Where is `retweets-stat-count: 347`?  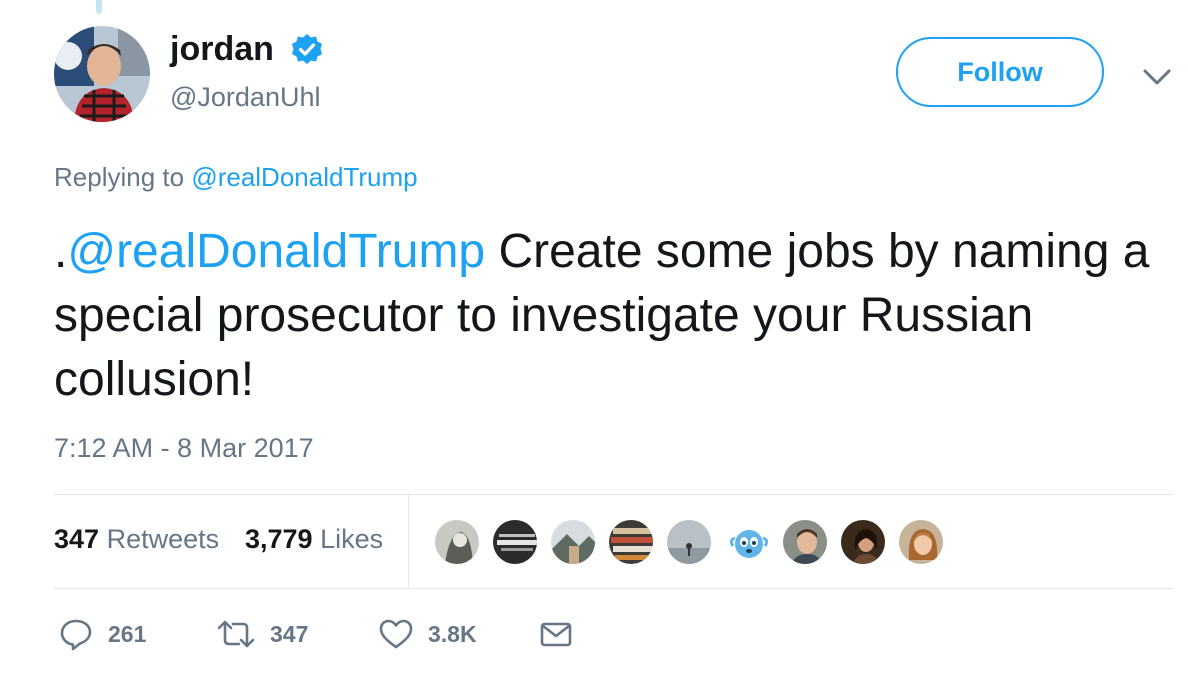
retweets-stat-count: 347 is located at coordinates (77, 539).